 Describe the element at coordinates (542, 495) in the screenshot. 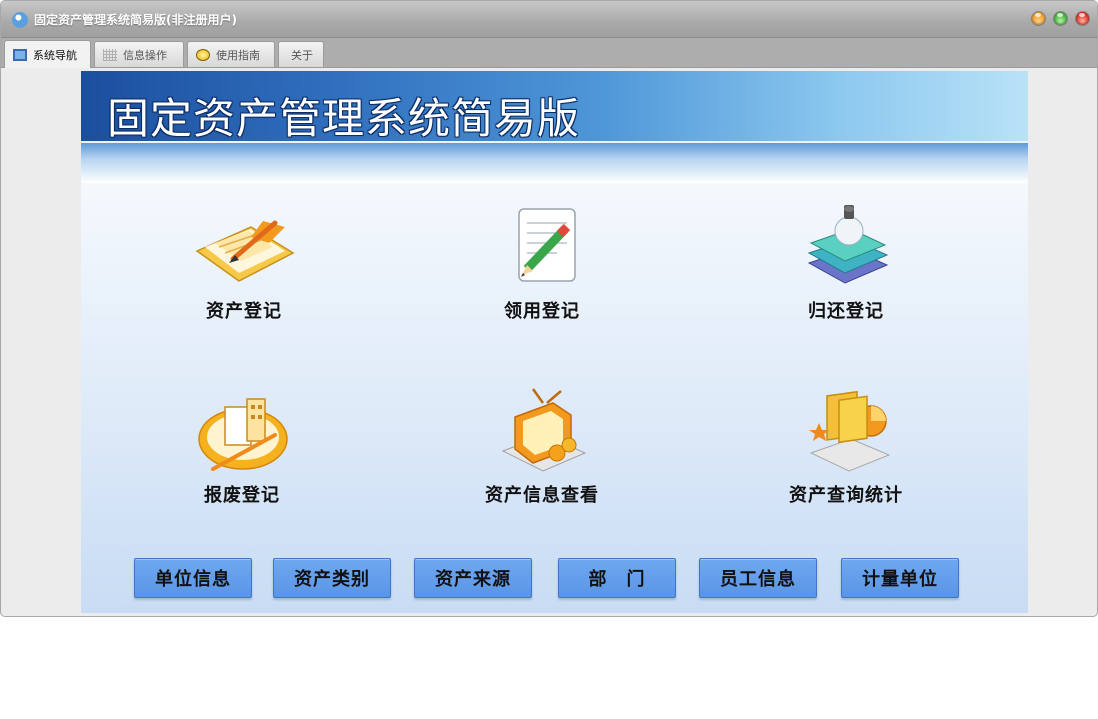

I see `feature-label: 资产信息查看` at that location.